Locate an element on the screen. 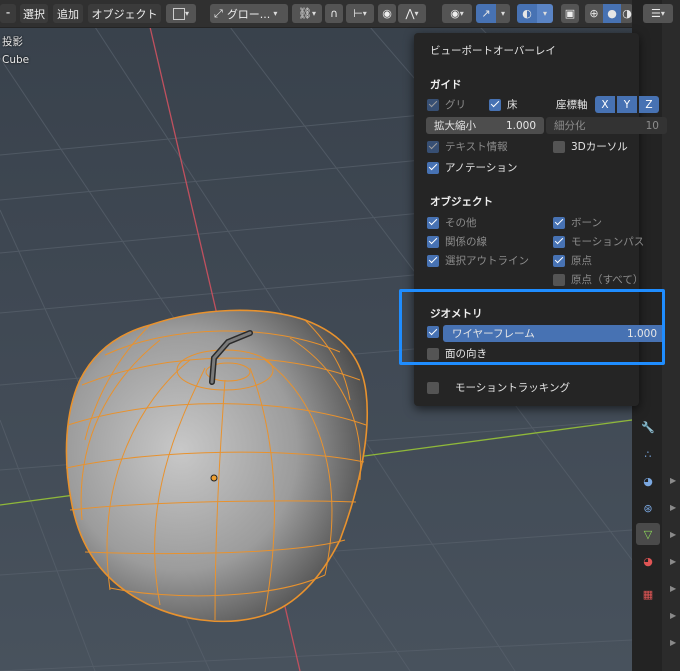 Image resolution: width=680 pixels, height=671 pixels. gizmo-dropdown: ▾ is located at coordinates (503, 13).